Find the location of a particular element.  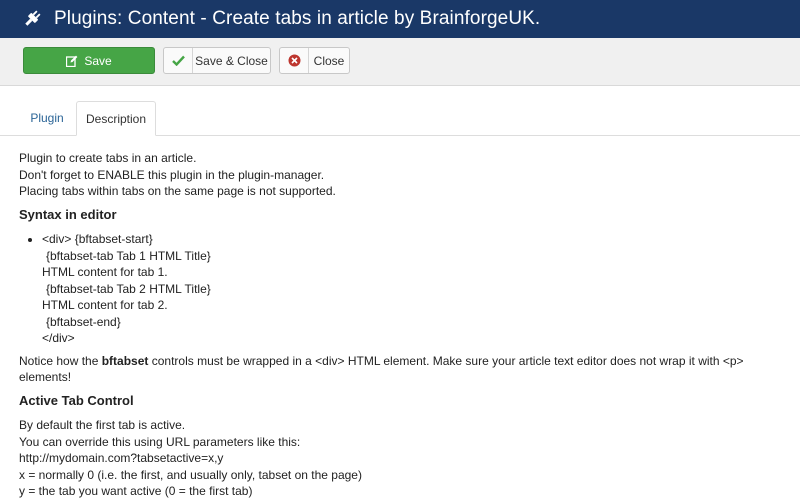

save-button-label: Save is located at coordinates (98, 60).